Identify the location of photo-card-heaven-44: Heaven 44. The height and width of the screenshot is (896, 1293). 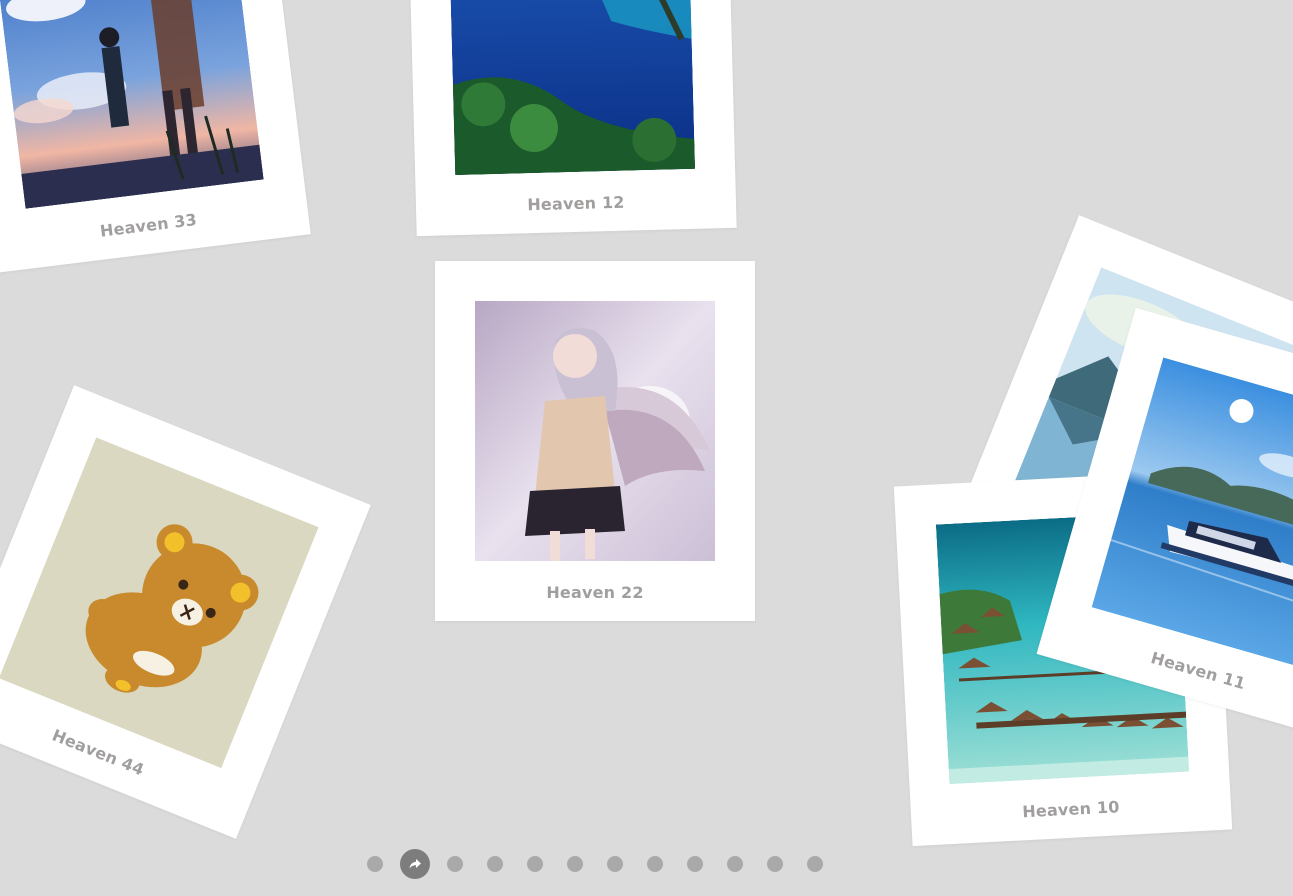
(185, 612).